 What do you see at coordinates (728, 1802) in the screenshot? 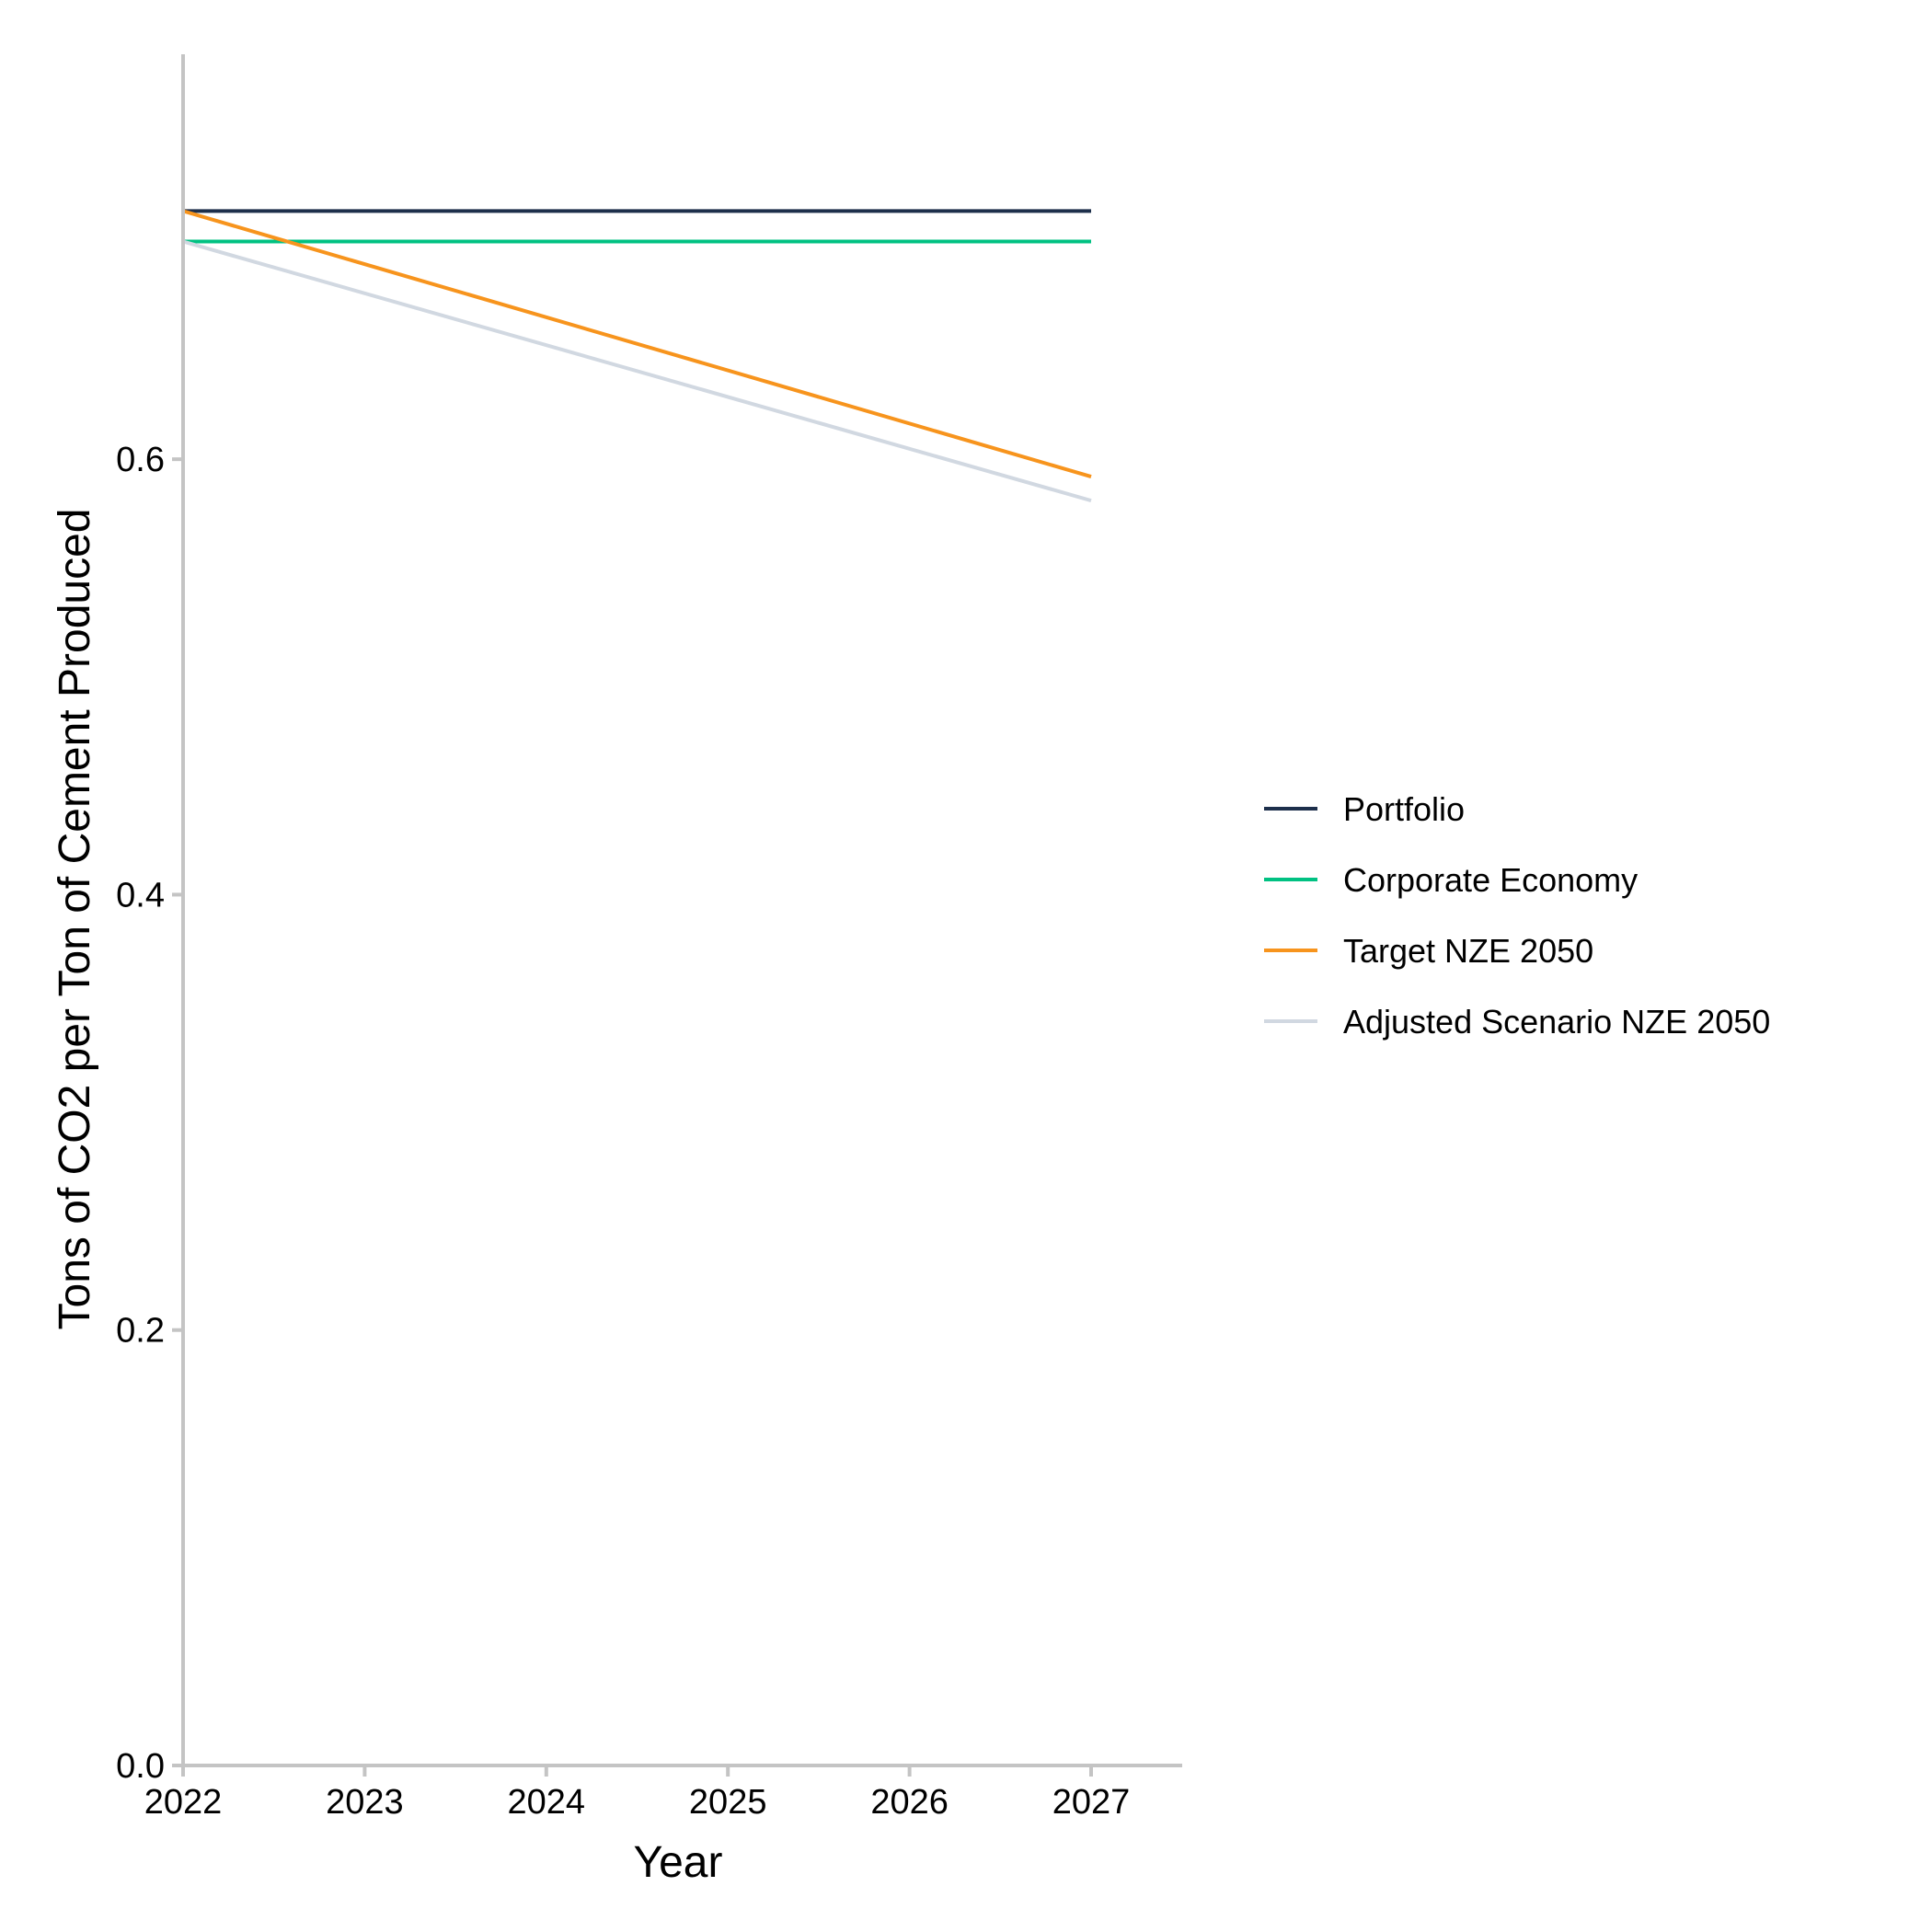
I see `x-tick-label: 2025` at bounding box center [728, 1802].